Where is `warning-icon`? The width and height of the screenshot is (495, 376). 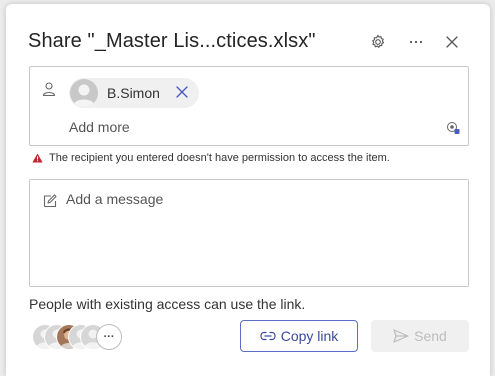 warning-icon is located at coordinates (37, 158).